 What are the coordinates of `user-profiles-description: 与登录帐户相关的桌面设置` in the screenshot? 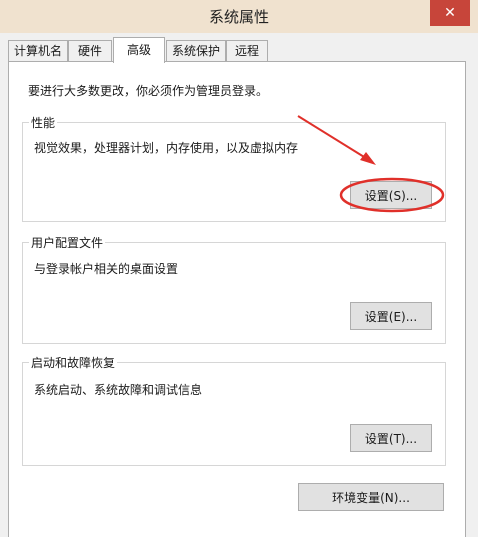 It's located at (106, 269).